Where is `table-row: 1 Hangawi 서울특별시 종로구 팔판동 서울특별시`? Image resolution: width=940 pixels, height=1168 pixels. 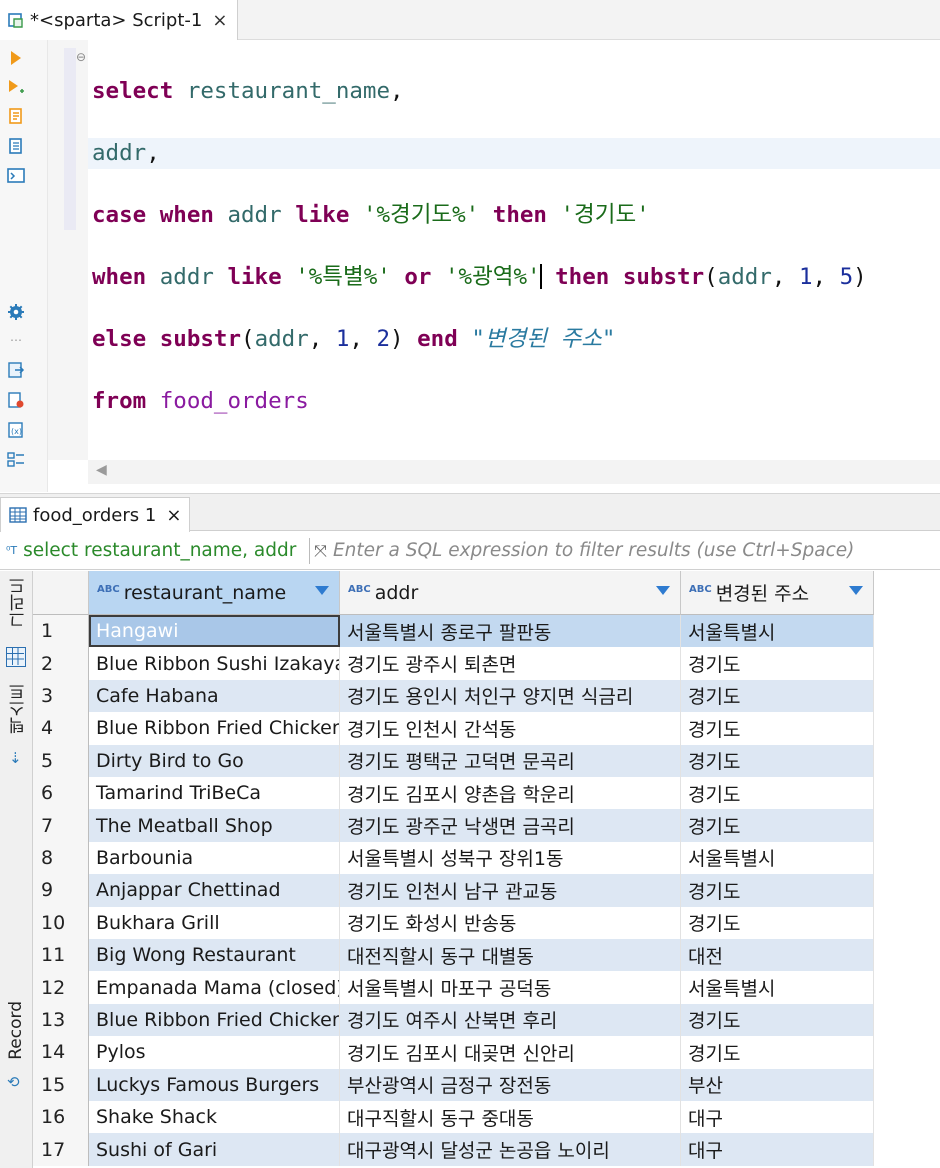
table-row: 1 Hangawi 서울특별시 종로구 팔판동 서울특별시 is located at coordinates (453, 631).